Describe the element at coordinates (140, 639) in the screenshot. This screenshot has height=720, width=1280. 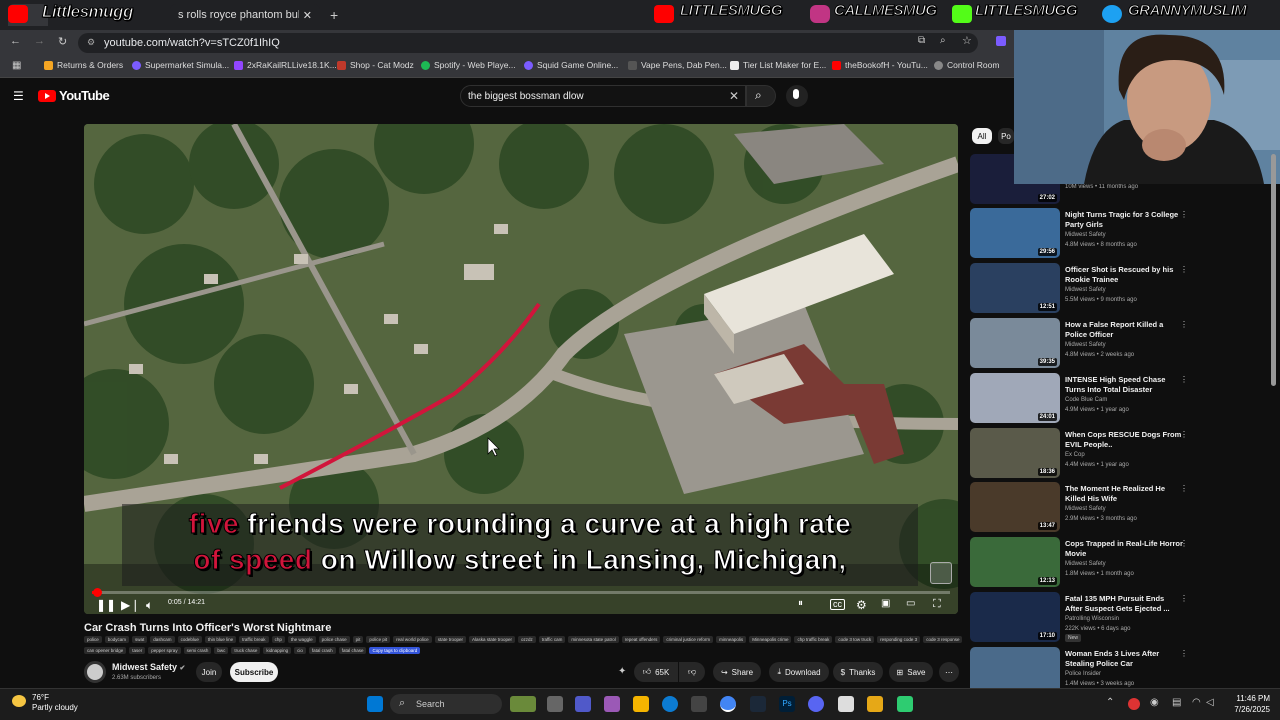
I see `tag-chip: swat` at that location.